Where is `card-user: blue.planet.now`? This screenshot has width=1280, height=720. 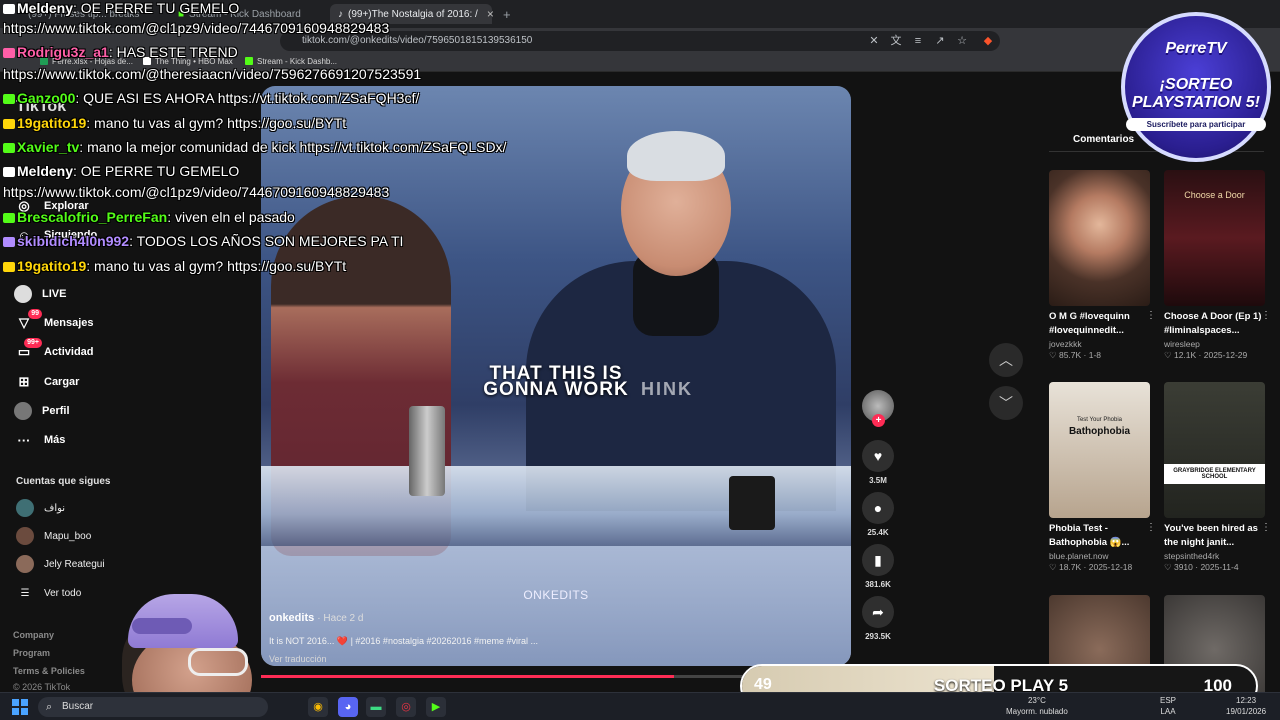
card-user: blue.planet.now is located at coordinates (1099, 556).